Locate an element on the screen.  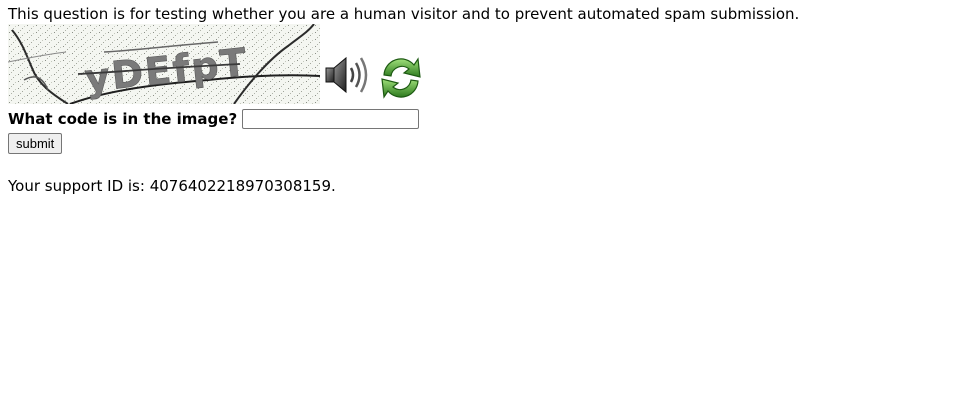
captcha-image: yDEfpT is located at coordinates (164, 64).